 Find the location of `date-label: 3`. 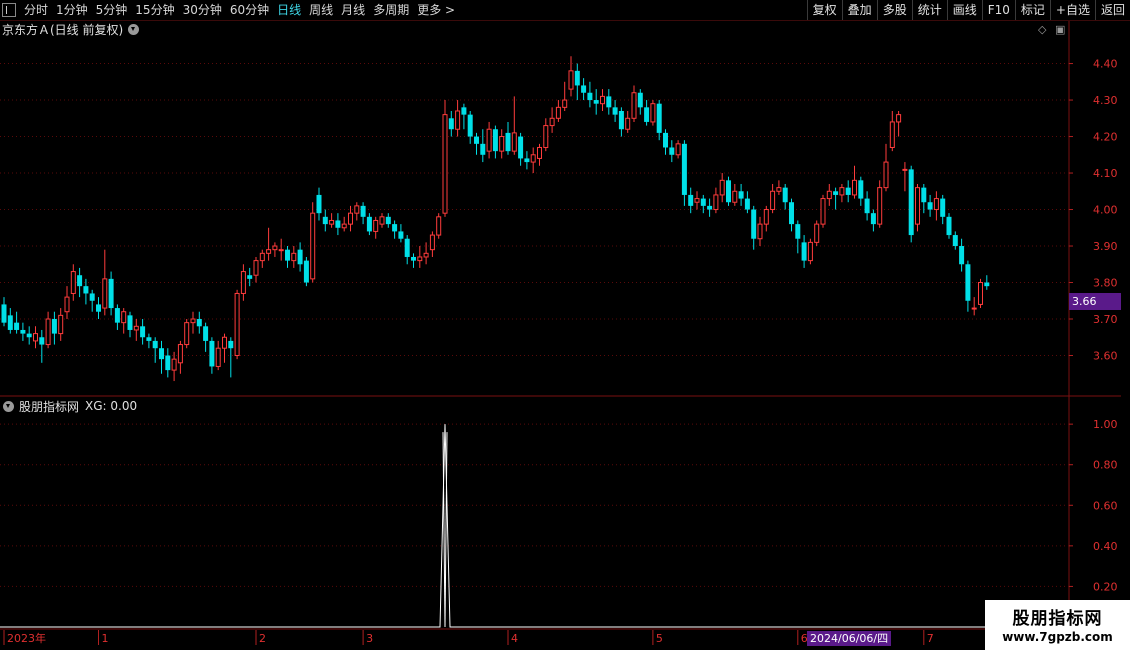

date-label: 3 is located at coordinates (369, 638).